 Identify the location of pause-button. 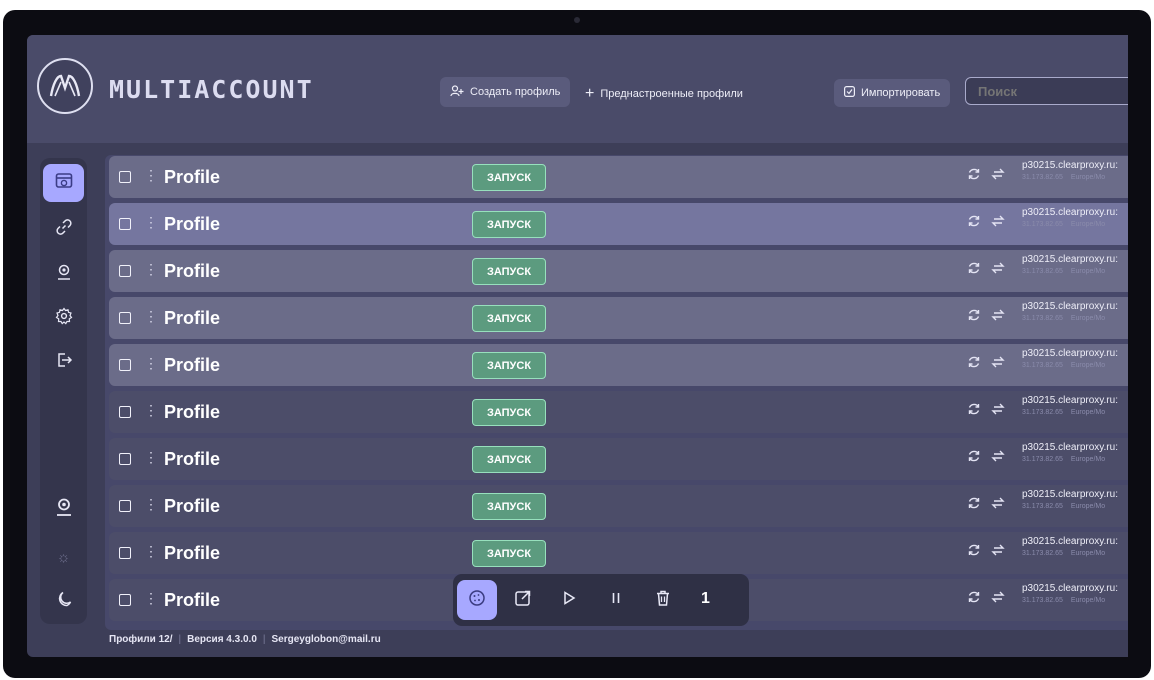
(616, 600).